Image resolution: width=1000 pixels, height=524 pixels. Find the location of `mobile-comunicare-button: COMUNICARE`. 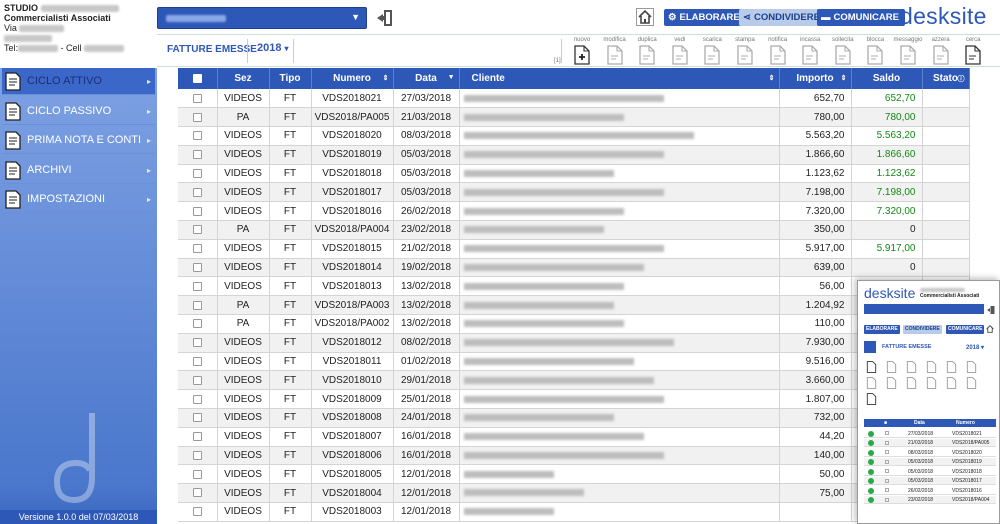

mobile-comunicare-button: COMUNICARE is located at coordinates (965, 329).